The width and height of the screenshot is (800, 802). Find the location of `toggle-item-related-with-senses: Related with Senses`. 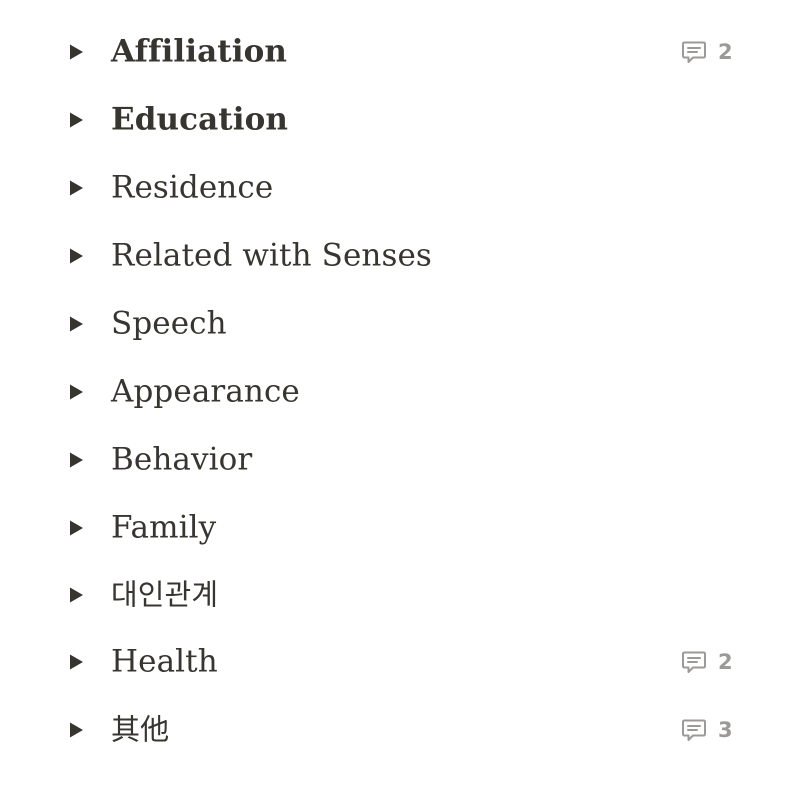

toggle-item-related-with-senses: Related with Senses is located at coordinates (400, 256).